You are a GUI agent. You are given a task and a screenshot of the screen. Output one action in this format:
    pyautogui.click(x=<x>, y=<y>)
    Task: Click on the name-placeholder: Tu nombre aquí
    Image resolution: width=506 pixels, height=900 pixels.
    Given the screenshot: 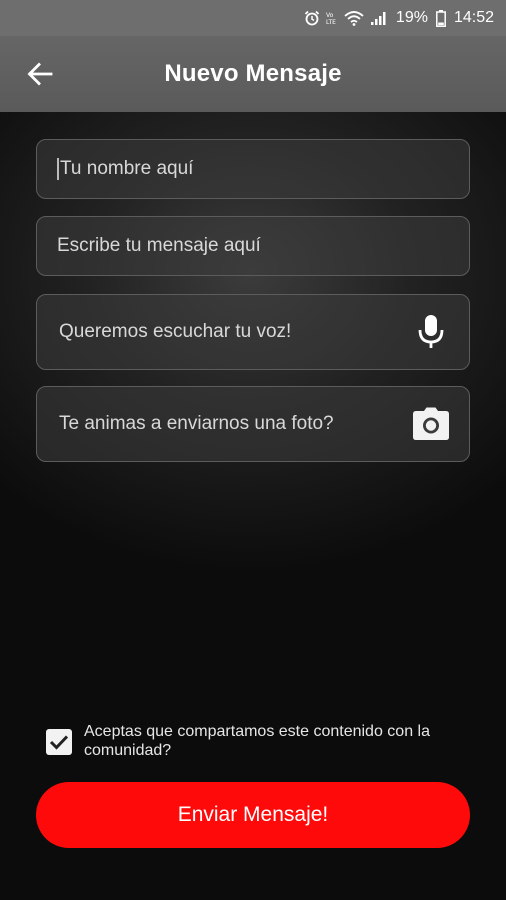 What is the action you would take?
    pyautogui.click(x=127, y=168)
    